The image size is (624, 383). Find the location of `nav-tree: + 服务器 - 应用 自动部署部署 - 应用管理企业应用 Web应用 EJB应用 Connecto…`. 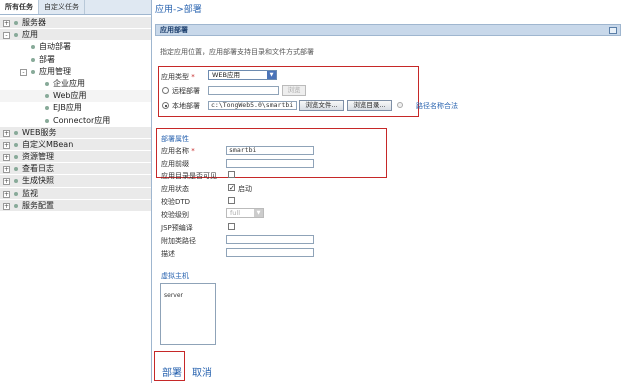

nav-tree: + 服务器 - 应用 自动部署部署 - 应用管理企业应用 Web应用 EJB应用 Connecto… is located at coordinates (75, 113).